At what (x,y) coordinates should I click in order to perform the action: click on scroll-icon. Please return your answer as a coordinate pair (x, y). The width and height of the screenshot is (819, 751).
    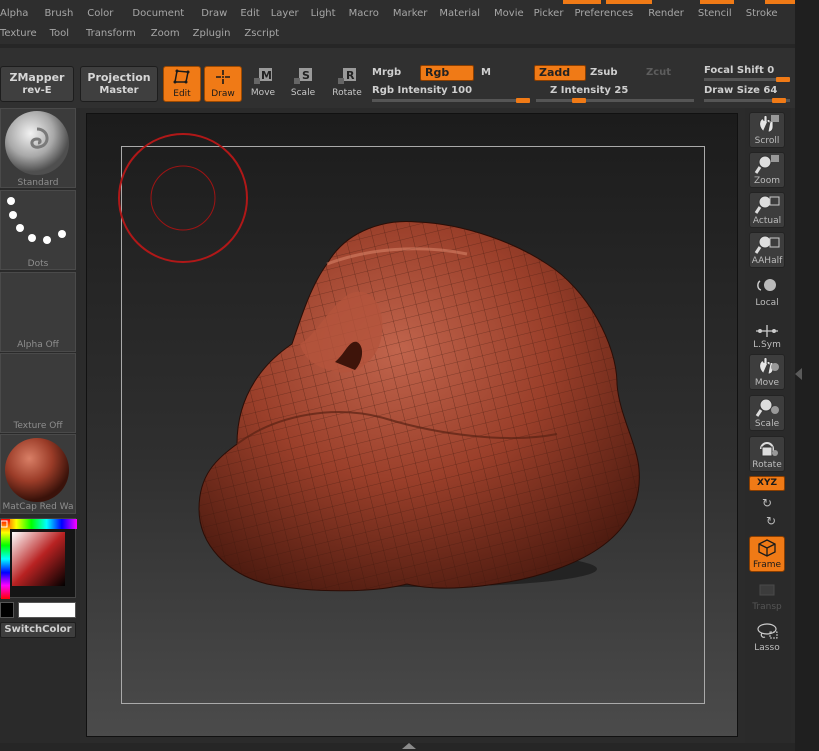
    Looking at the image, I should click on (767, 124).